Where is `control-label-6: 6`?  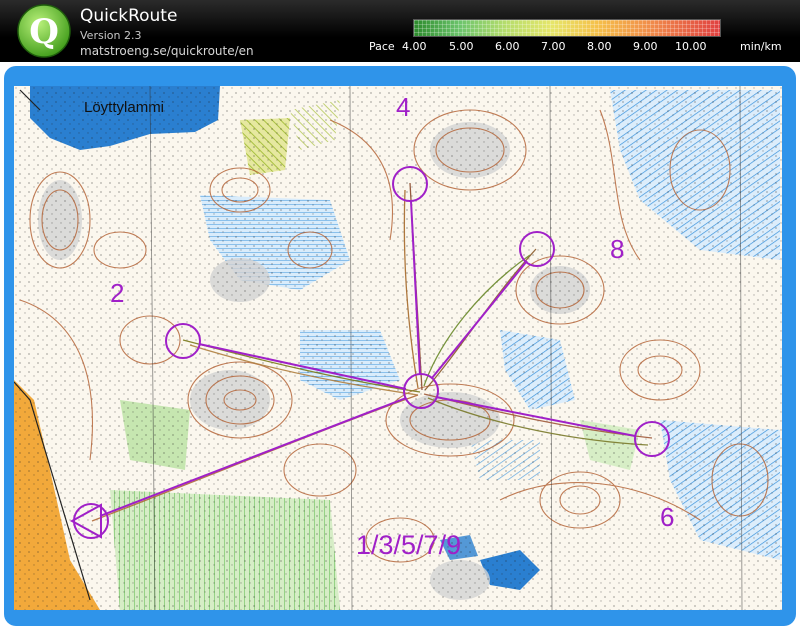
control-label-6: 6 is located at coordinates (667, 517).